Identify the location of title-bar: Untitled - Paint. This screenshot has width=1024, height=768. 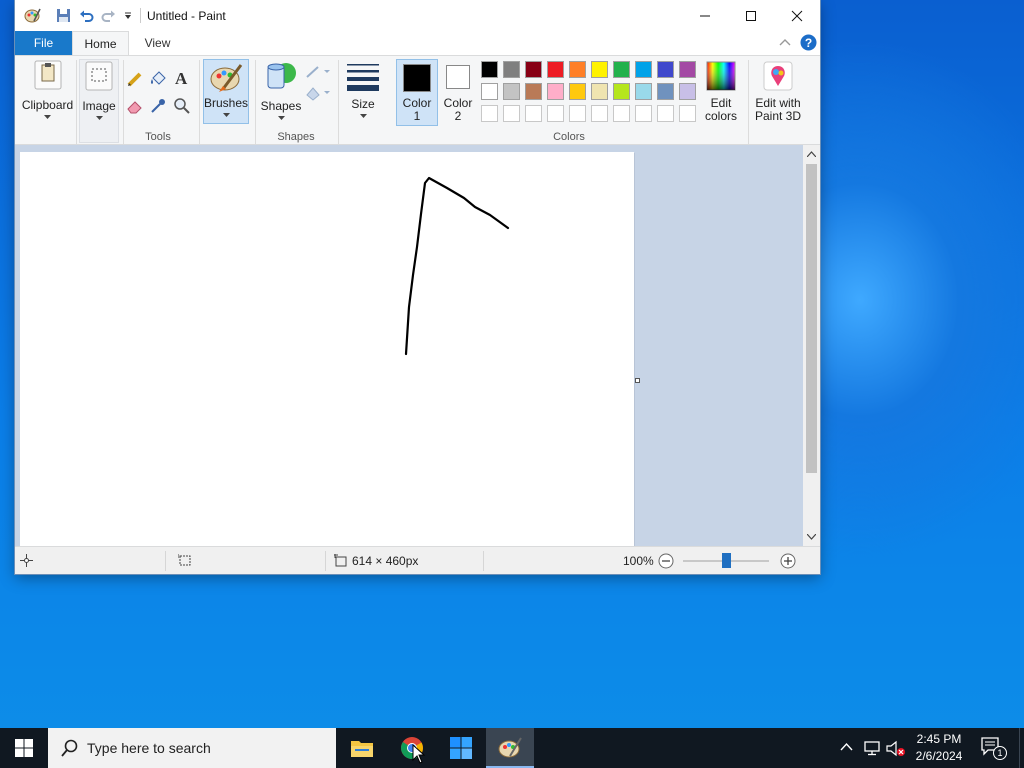
(417, 15).